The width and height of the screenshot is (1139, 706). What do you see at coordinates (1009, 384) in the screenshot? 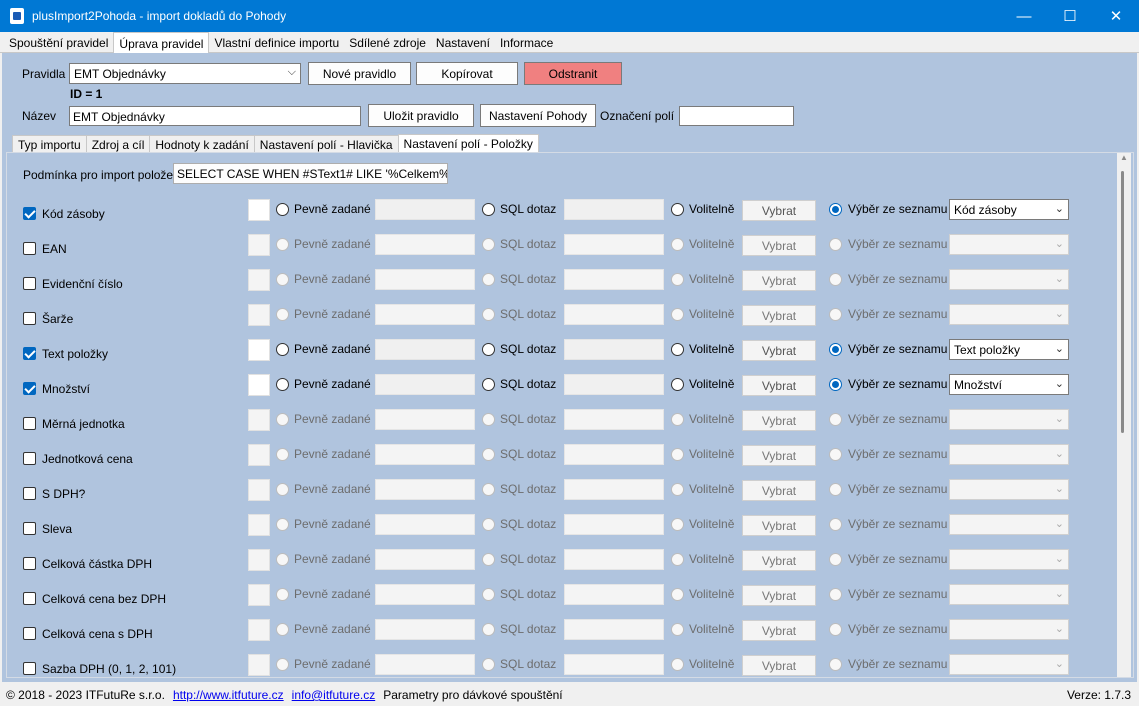
I see `source-column-select: Množství ⌄` at bounding box center [1009, 384].